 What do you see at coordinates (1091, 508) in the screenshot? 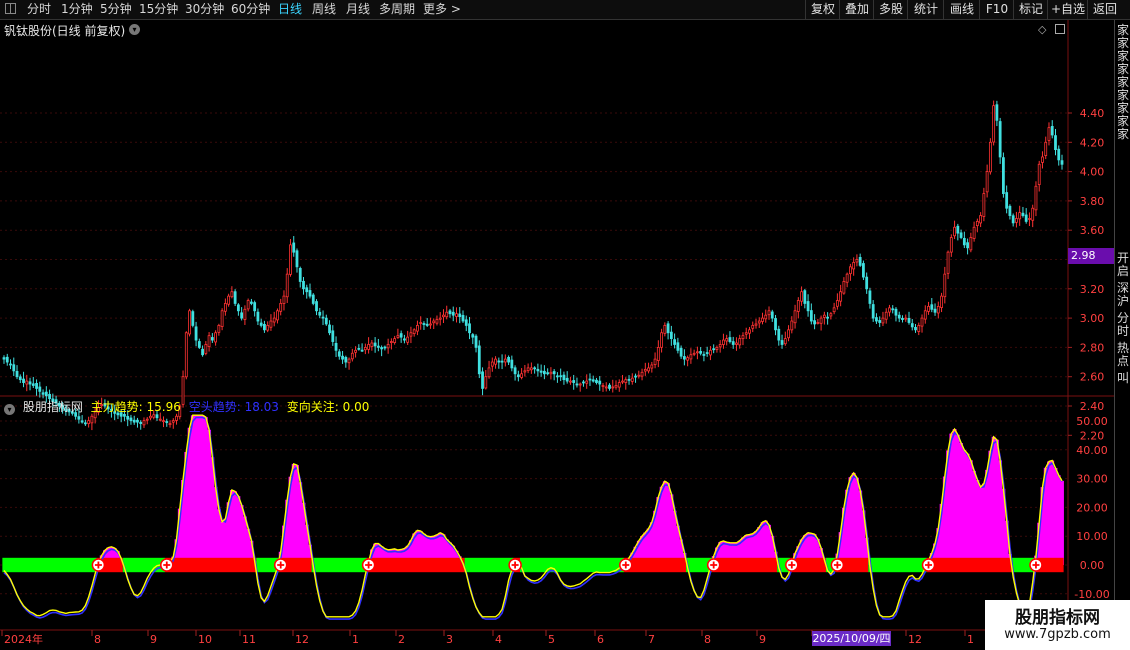
I see `indicator-axis: 50.00 40.00 30.00 20.00 10.00 0.00 -10.00` at bounding box center [1091, 508].